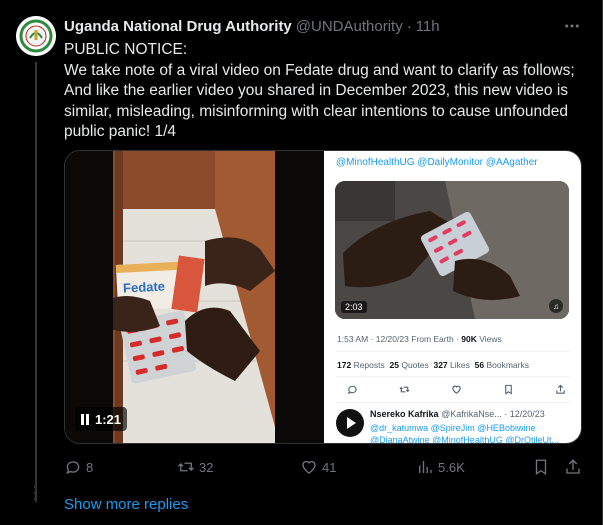  Describe the element at coordinates (369, 365) in the screenshot. I see `embedded-reposts-label: Reposts` at that location.